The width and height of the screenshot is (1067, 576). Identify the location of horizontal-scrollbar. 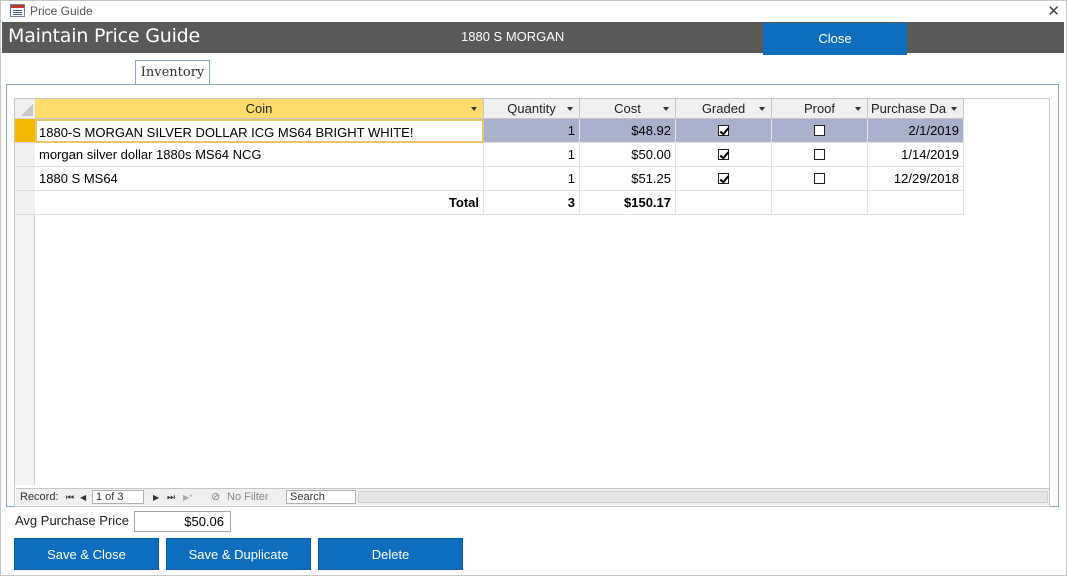
(703, 497).